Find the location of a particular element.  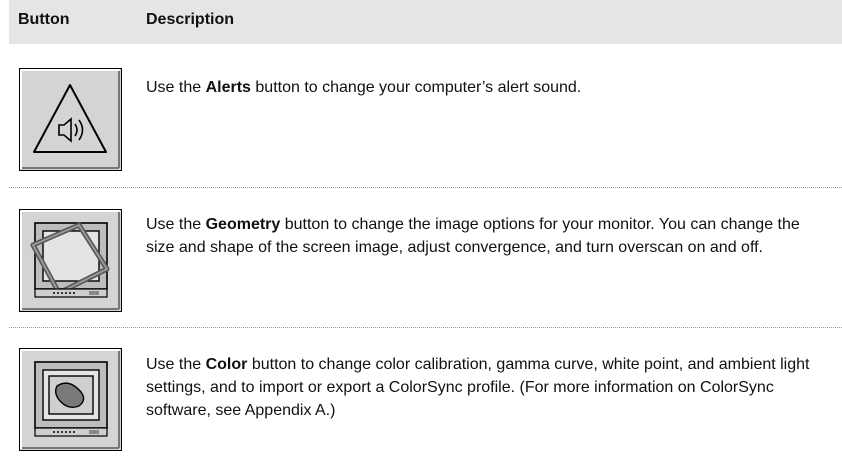

column-header-button: Button is located at coordinates (44, 19).